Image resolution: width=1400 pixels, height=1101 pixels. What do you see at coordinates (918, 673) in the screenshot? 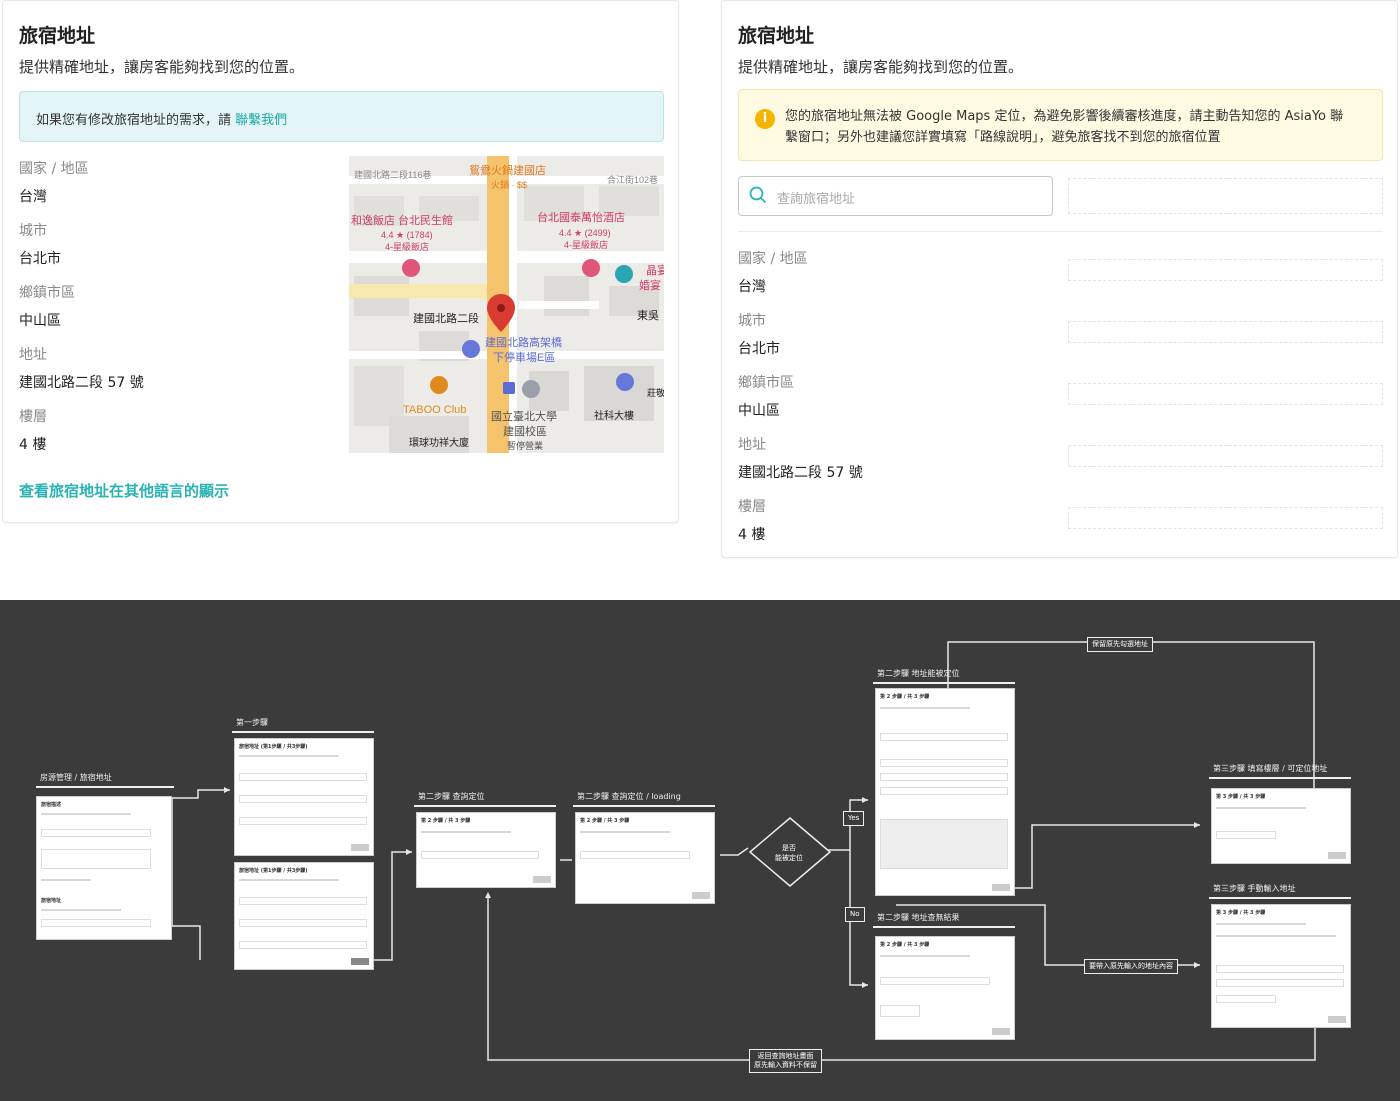
I see `section-title-step2-found: 第二步驟 地址能被定位` at bounding box center [918, 673].